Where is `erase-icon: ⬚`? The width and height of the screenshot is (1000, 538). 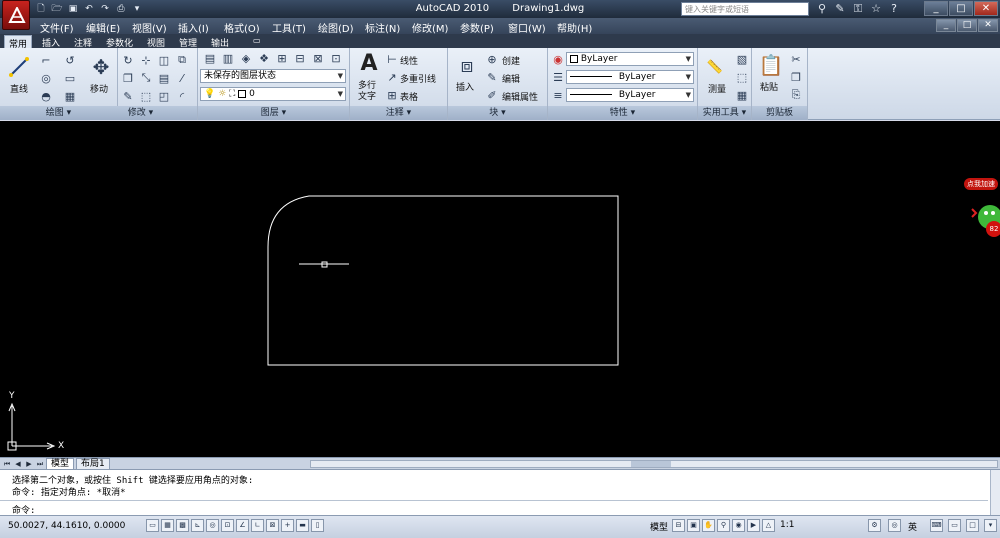 erase-icon: ⬚ is located at coordinates (146, 96).